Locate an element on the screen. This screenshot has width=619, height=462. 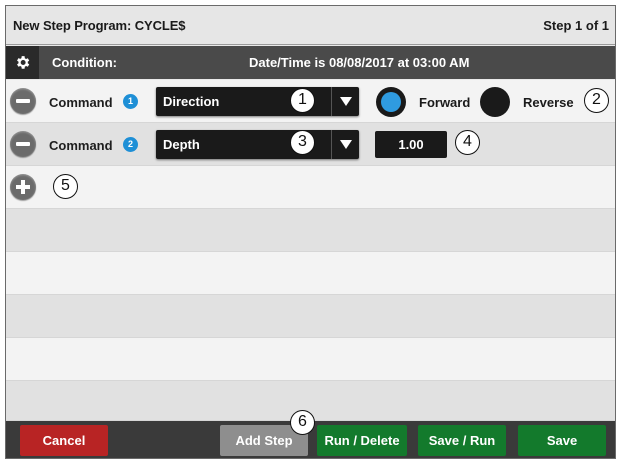
gear-icon is located at coordinates (22, 62).